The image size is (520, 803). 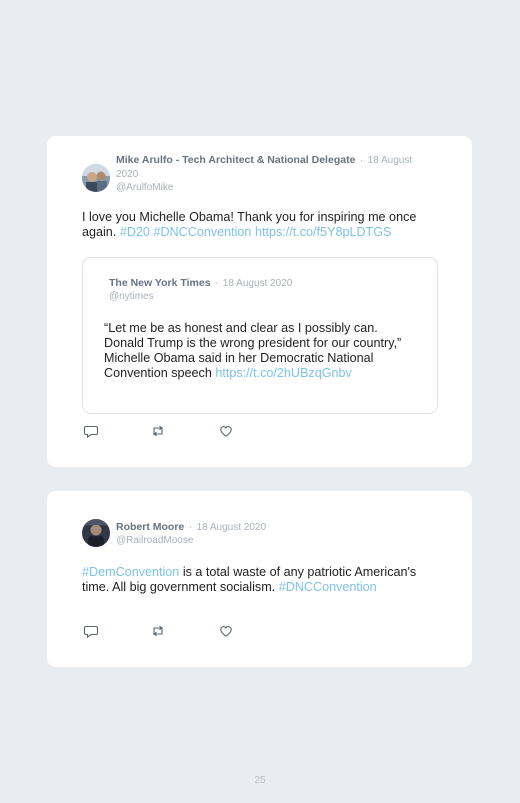 I want to click on hashtag: #DemConvention, so click(x=130, y=572).